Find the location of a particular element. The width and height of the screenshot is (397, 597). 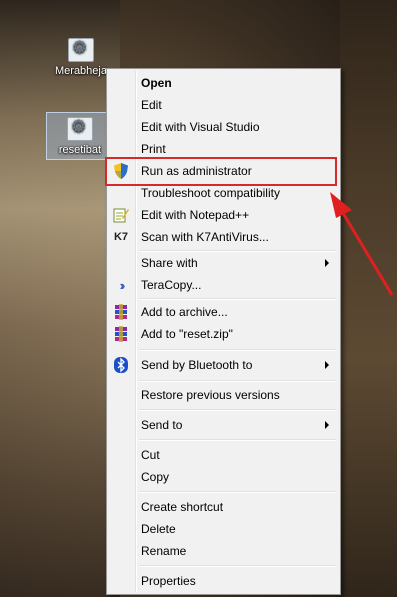

menu-item-label: Cut is located at coordinates (150, 455).